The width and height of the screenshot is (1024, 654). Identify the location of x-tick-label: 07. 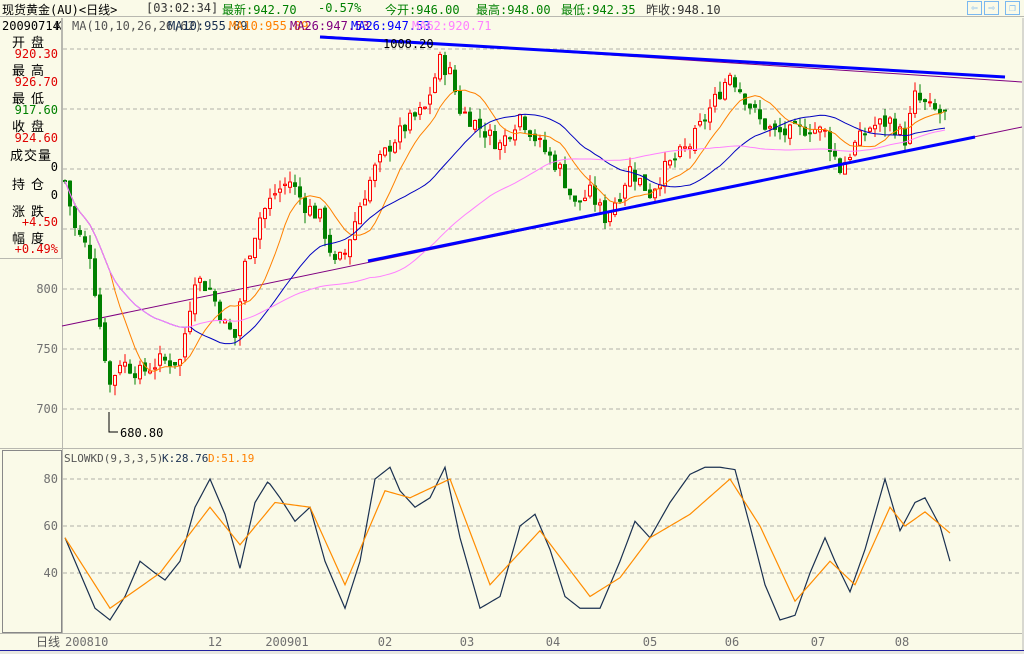
(818, 642).